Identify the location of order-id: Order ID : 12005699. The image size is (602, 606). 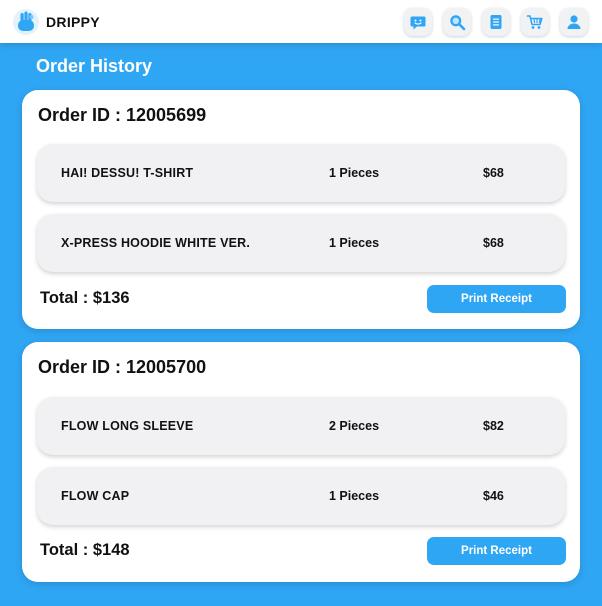
(122, 115).